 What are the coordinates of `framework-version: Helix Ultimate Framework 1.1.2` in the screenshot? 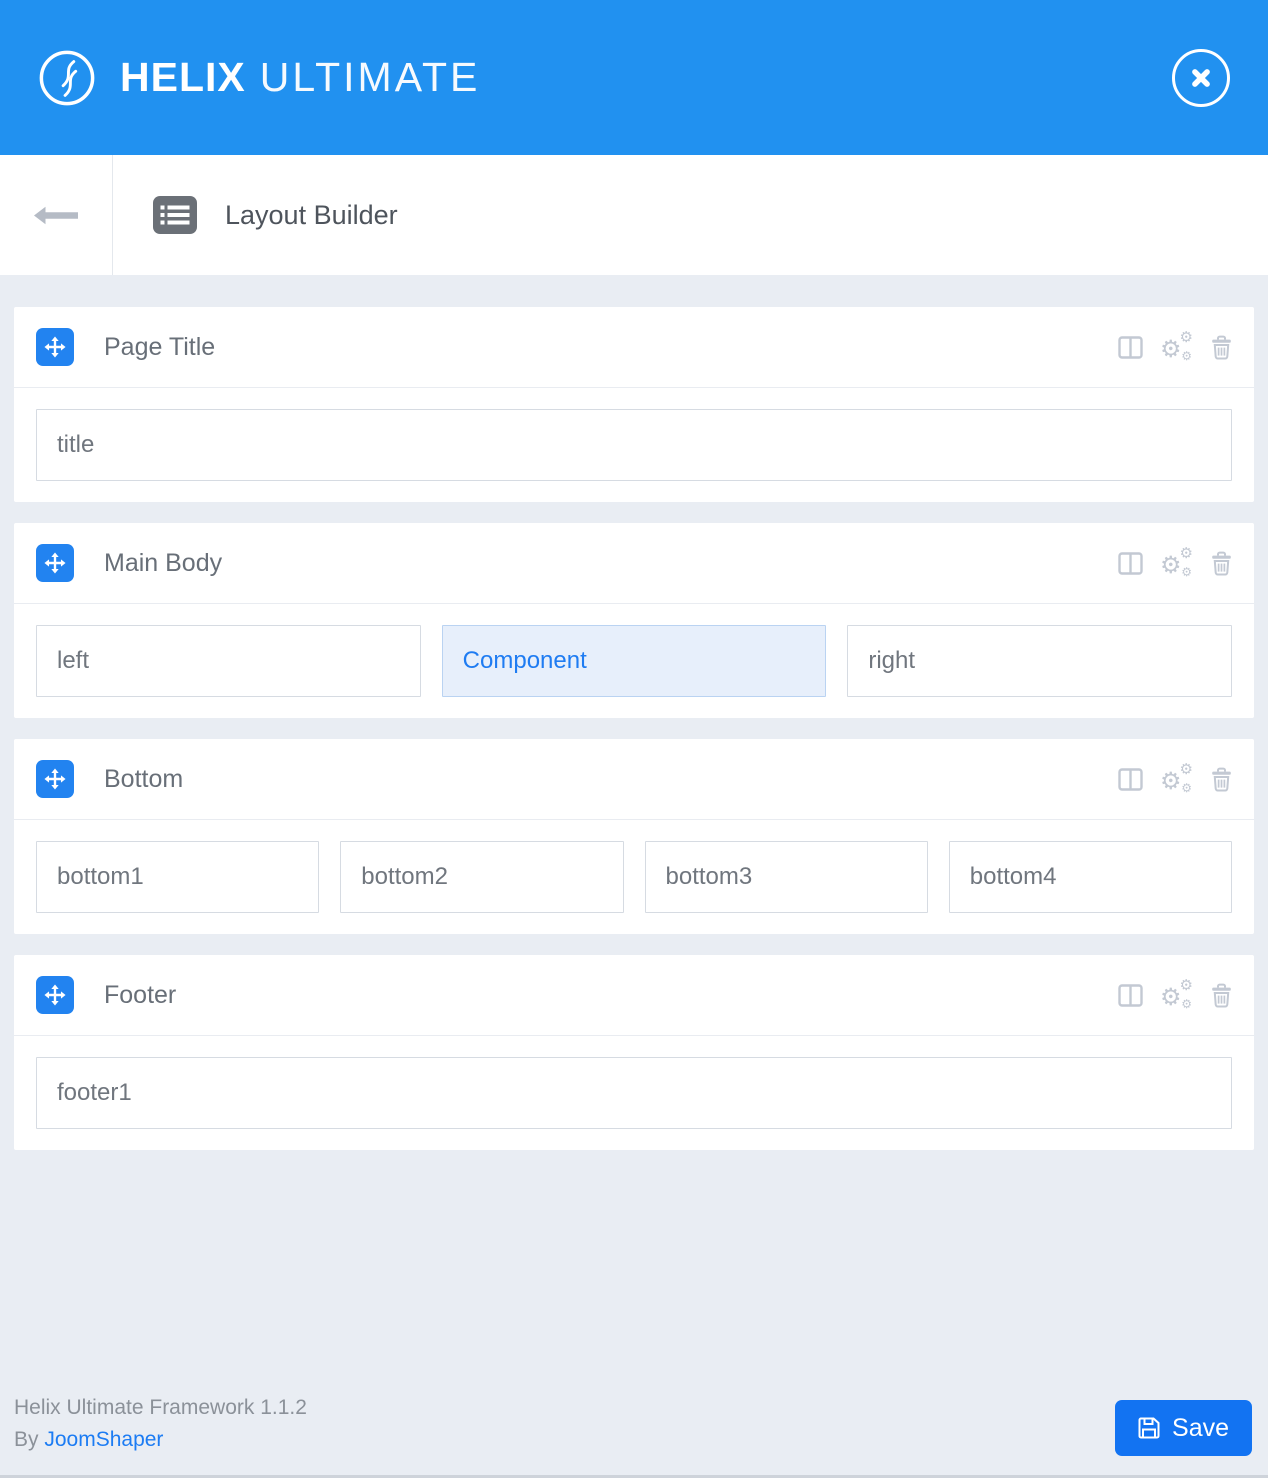 It's located at (160, 1407).